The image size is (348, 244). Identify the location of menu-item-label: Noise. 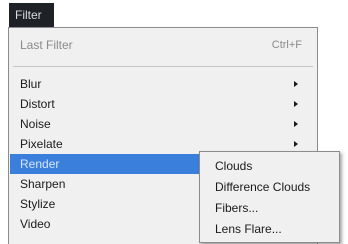
(35, 124).